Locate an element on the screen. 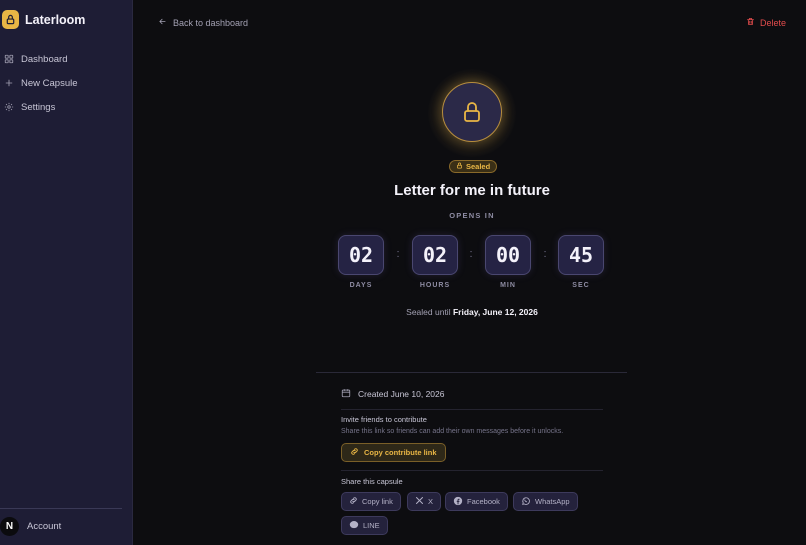 The width and height of the screenshot is (806, 545). countdown-hours: 02 is located at coordinates (435, 255).